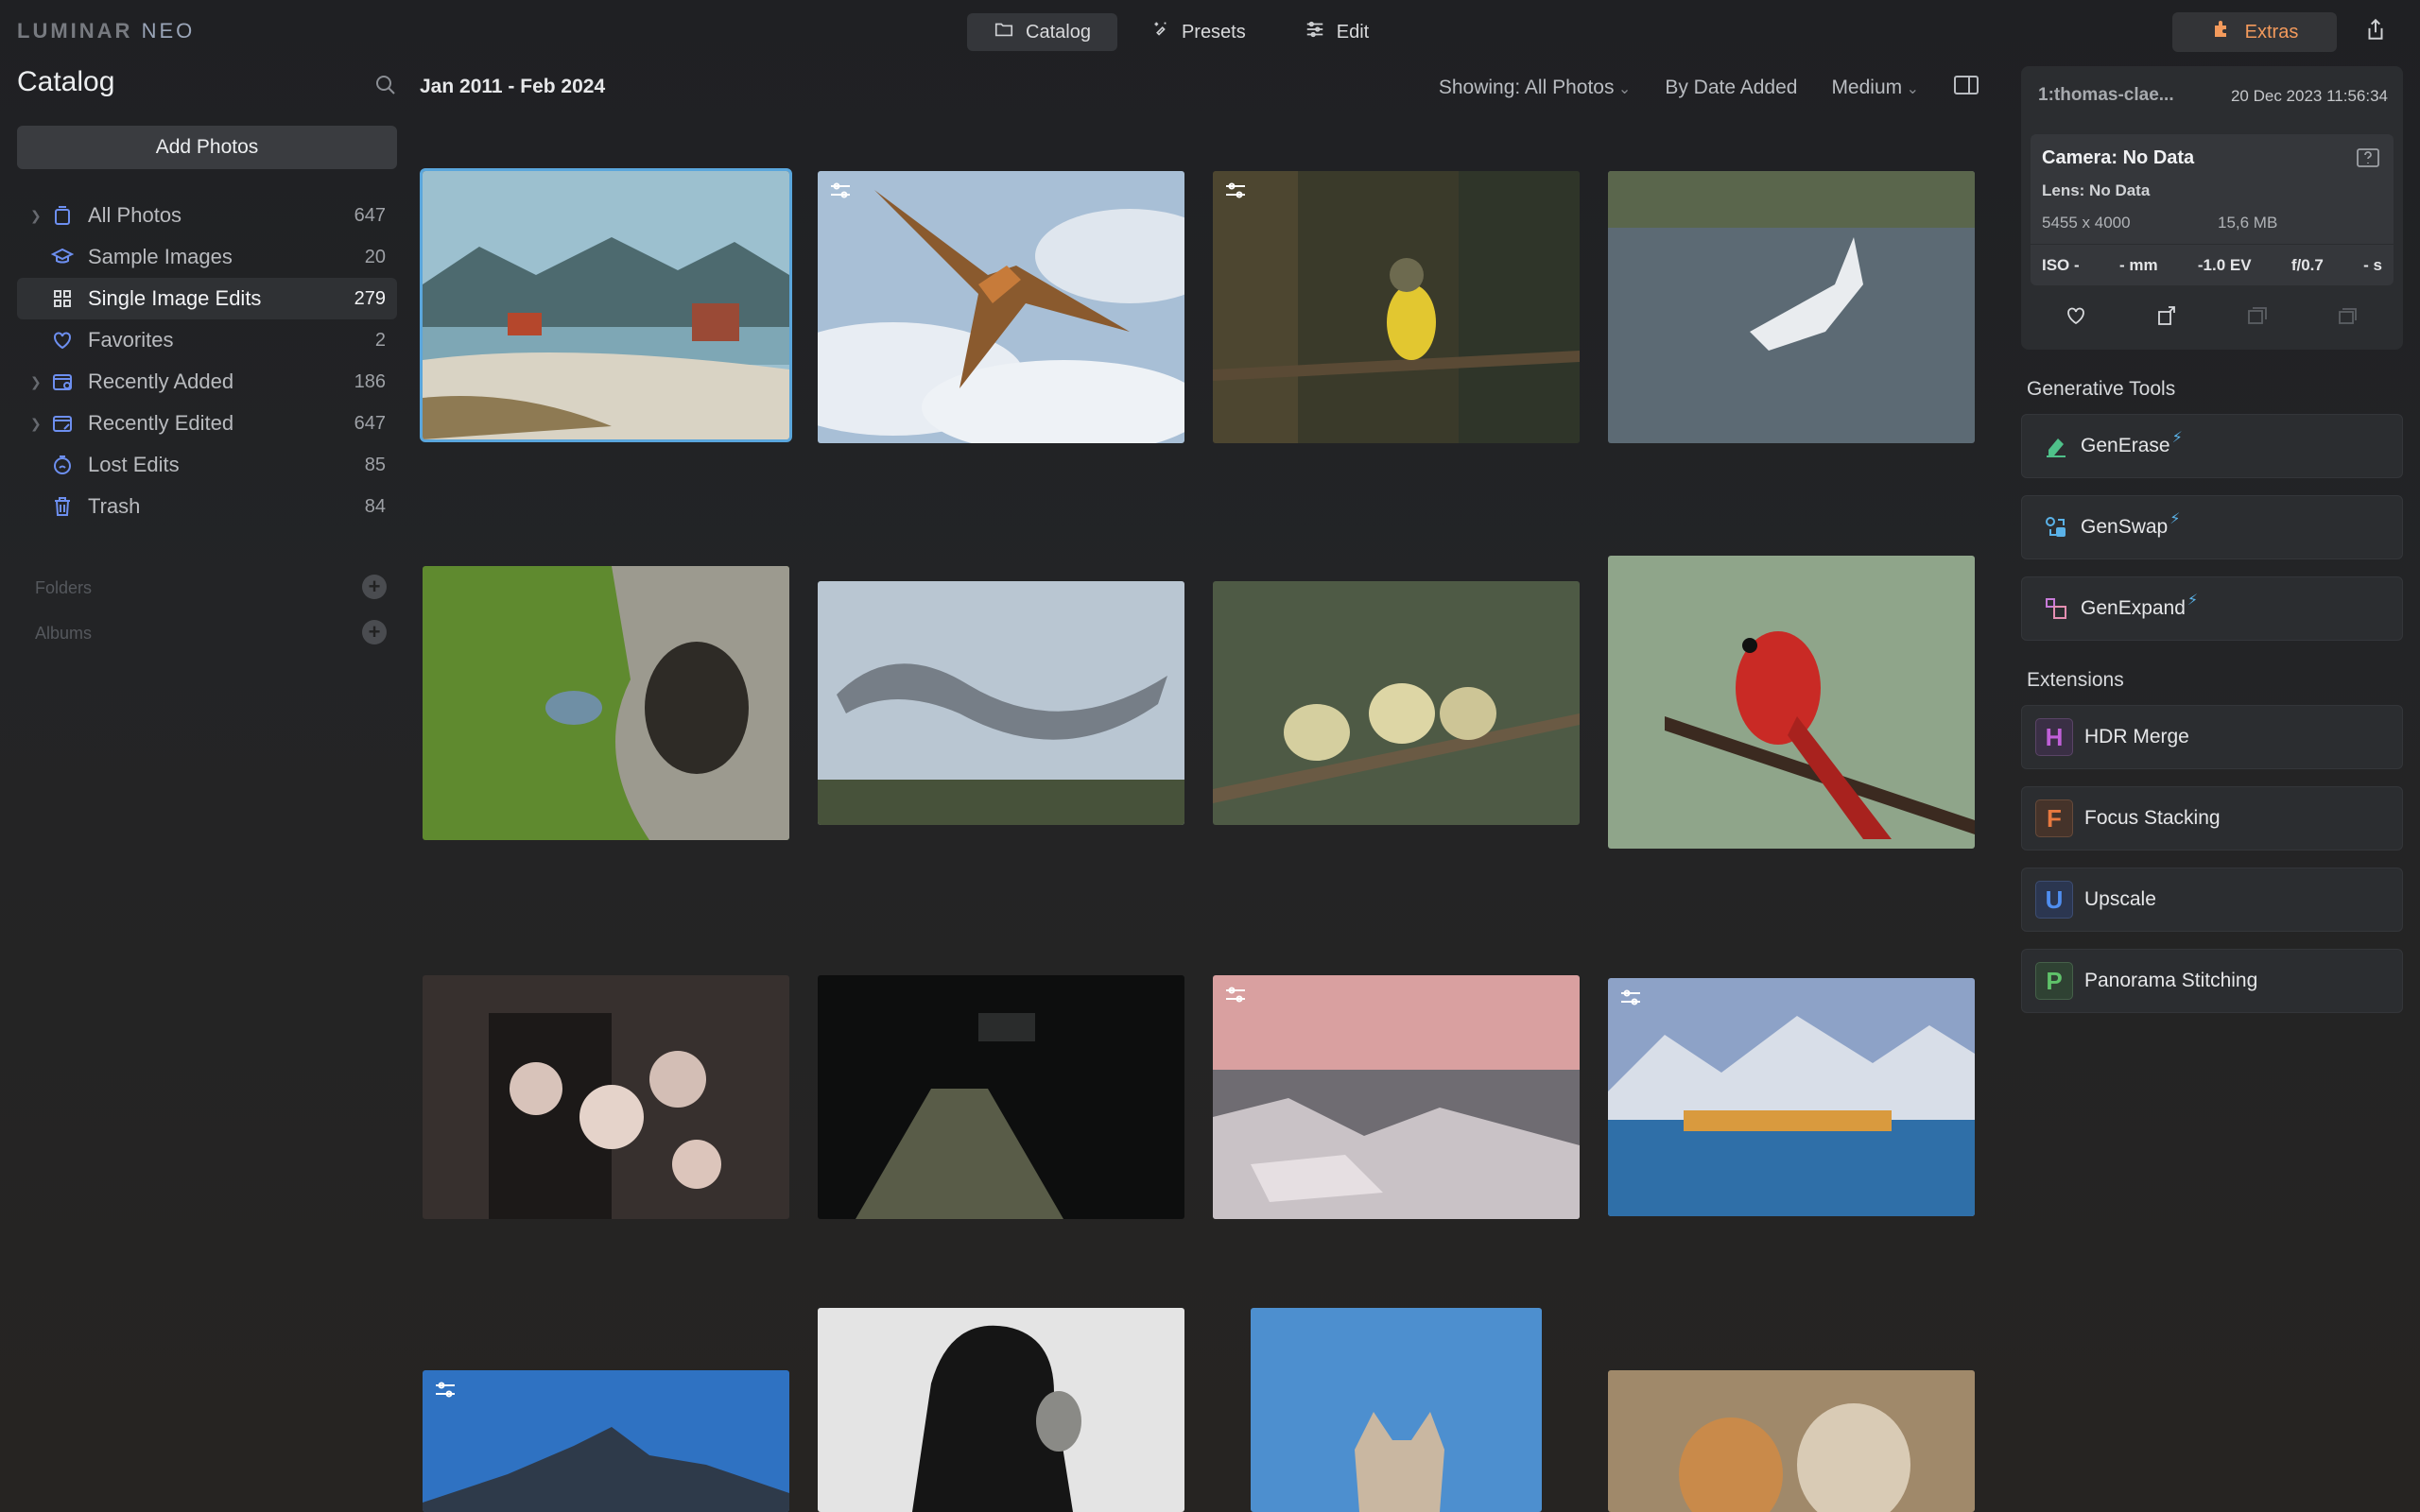  Describe the element at coordinates (2056, 446) in the screenshot. I see `eraser-icon` at that location.